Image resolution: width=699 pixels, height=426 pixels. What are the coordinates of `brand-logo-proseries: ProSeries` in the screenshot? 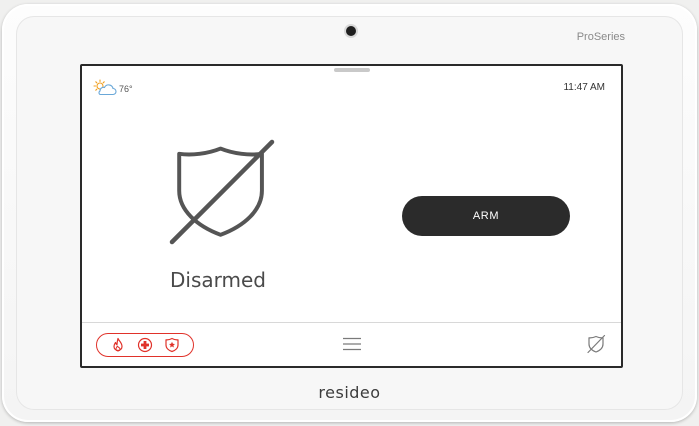 It's located at (600, 37).